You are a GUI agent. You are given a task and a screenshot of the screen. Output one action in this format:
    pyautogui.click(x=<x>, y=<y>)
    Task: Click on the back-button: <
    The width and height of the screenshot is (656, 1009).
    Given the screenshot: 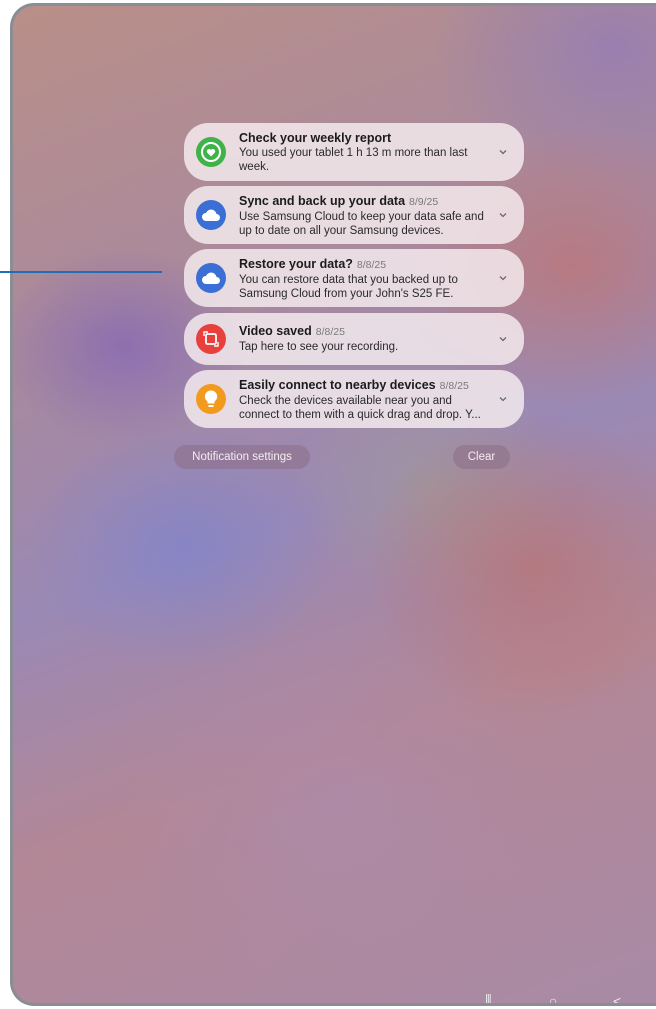 What is the action you would take?
    pyautogui.click(x=617, y=998)
    